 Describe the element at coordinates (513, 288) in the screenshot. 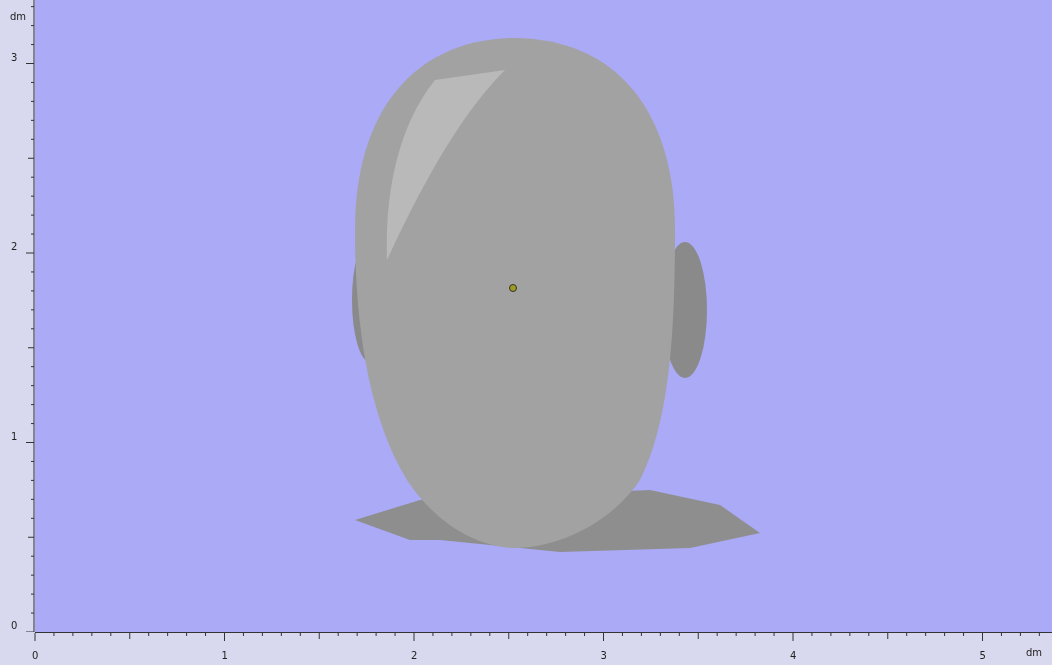

I see `marker-dot` at that location.